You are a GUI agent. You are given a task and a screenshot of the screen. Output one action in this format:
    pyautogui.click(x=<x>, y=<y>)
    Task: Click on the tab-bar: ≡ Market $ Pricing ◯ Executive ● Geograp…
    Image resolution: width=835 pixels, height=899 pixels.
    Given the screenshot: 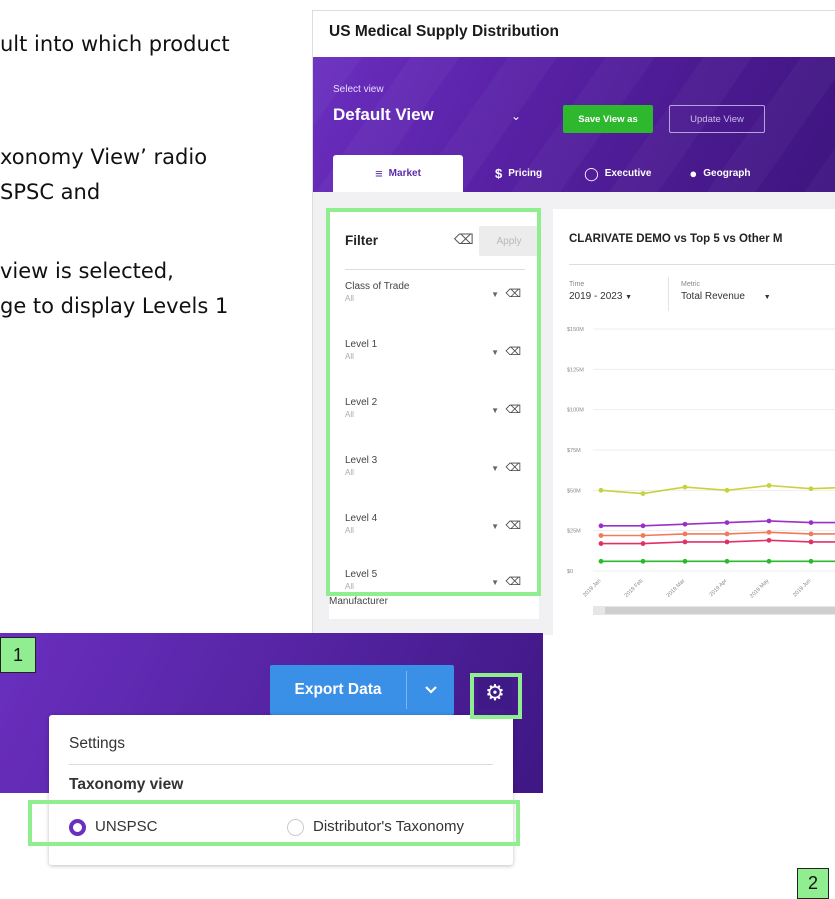 What is the action you would take?
    pyautogui.click(x=549, y=173)
    